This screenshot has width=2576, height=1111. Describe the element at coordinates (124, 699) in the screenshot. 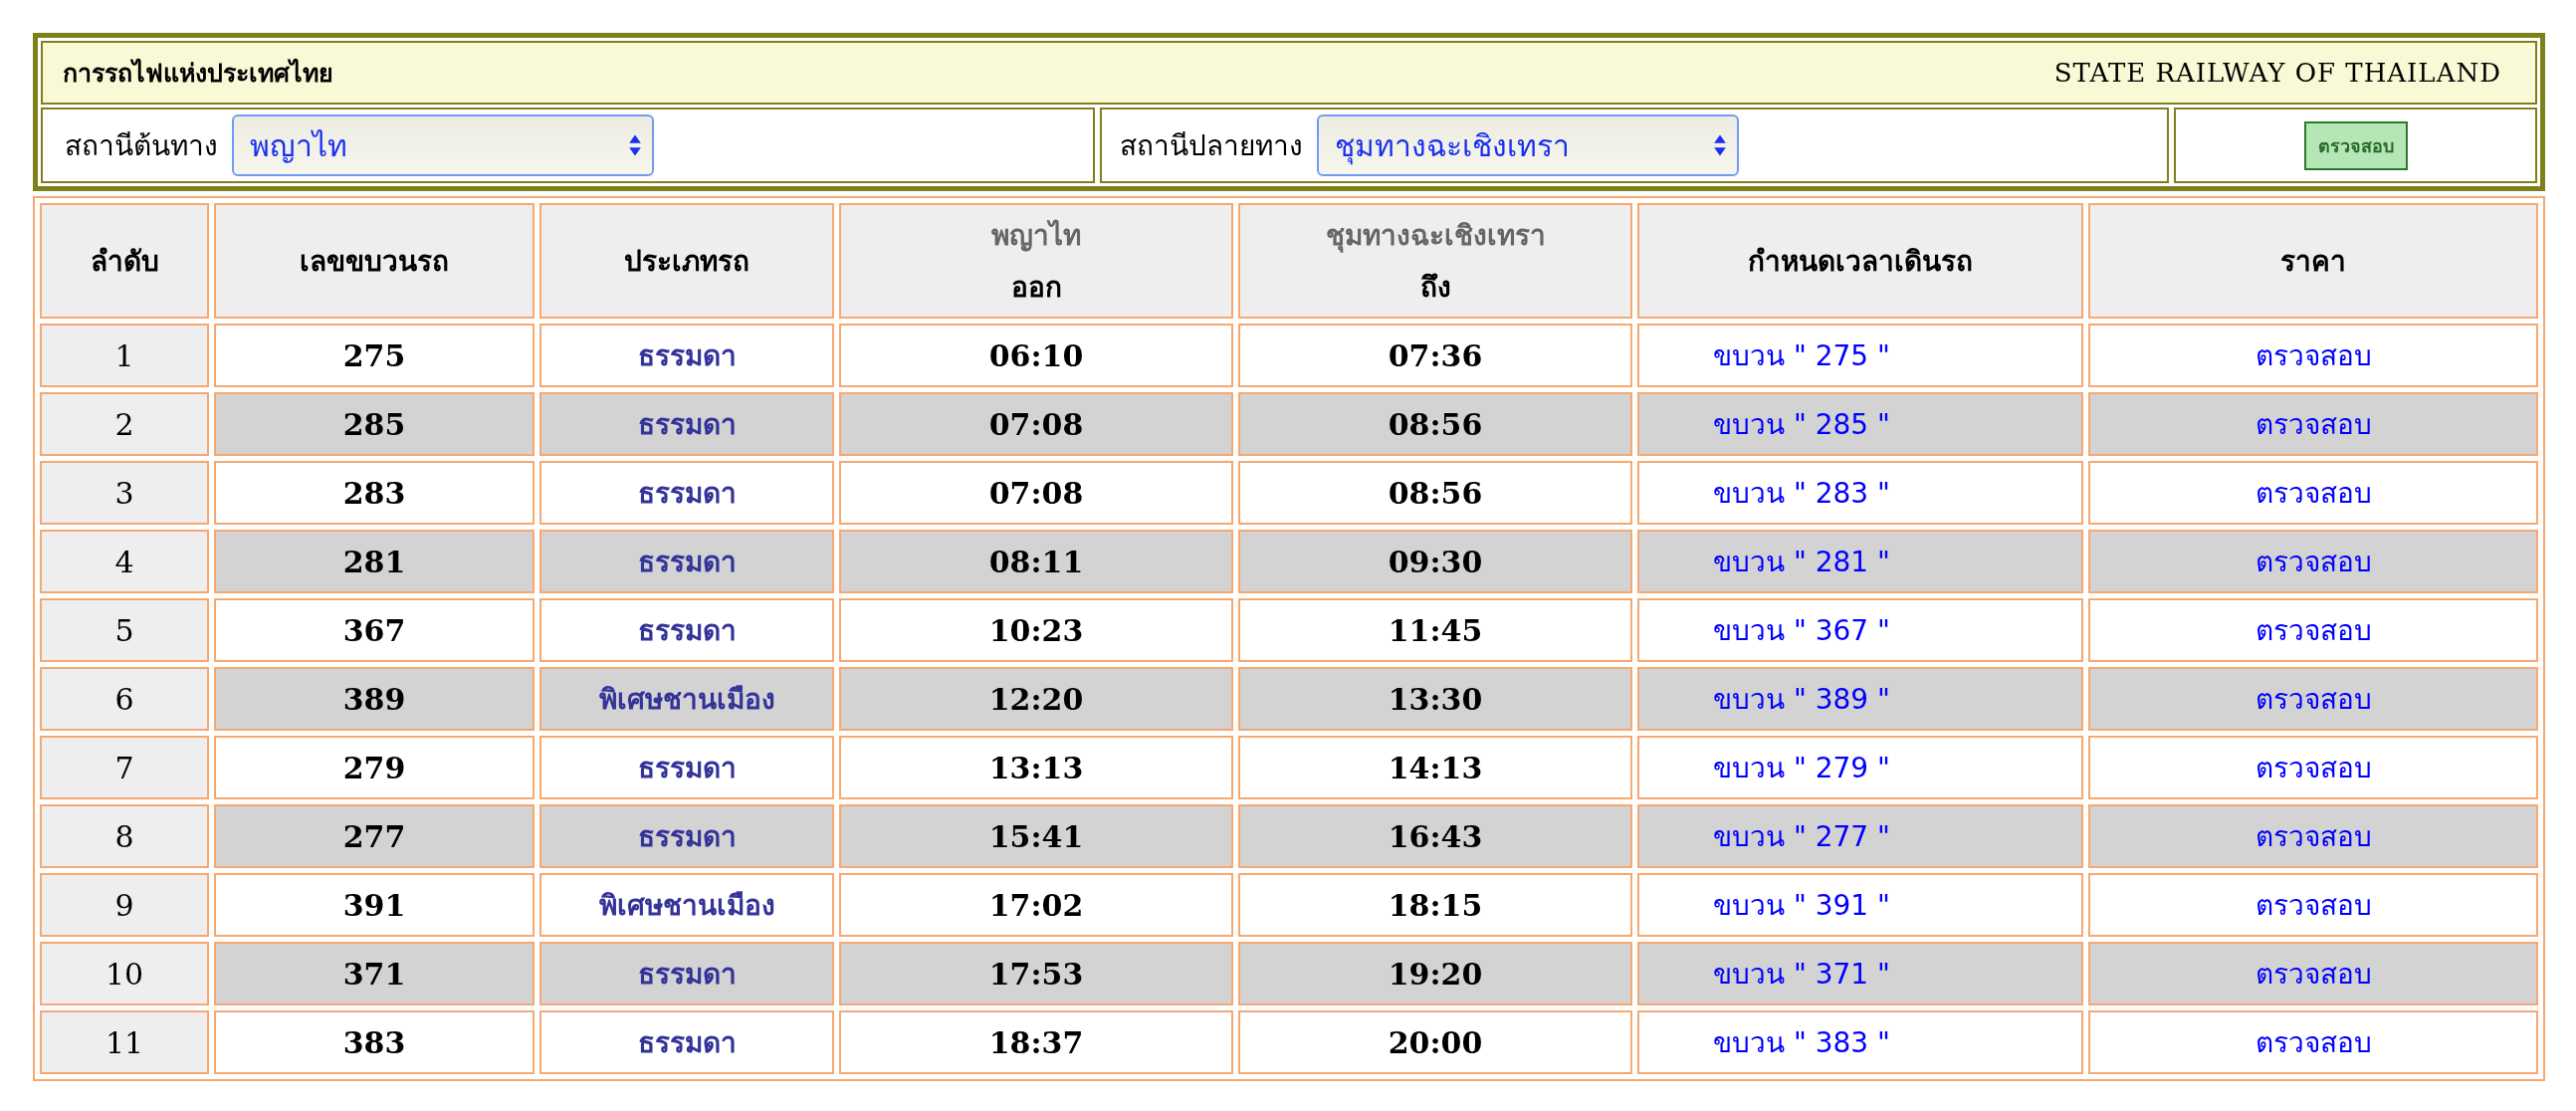

I see `table-cell: 6` at that location.